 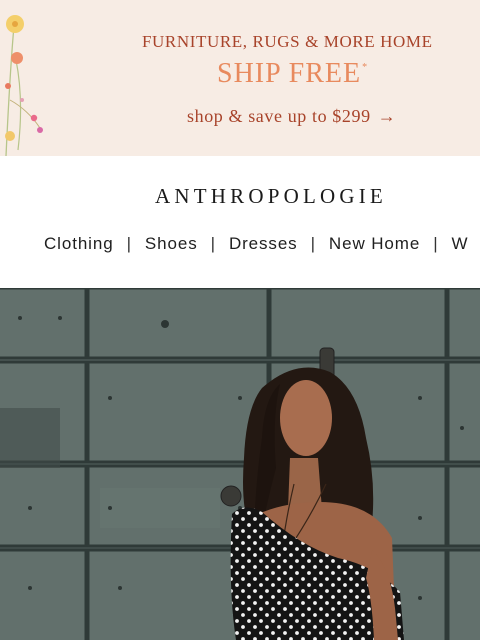 I want to click on promo-headline: FURNITURE, RUGS & MORE HOME, so click(x=287, y=41).